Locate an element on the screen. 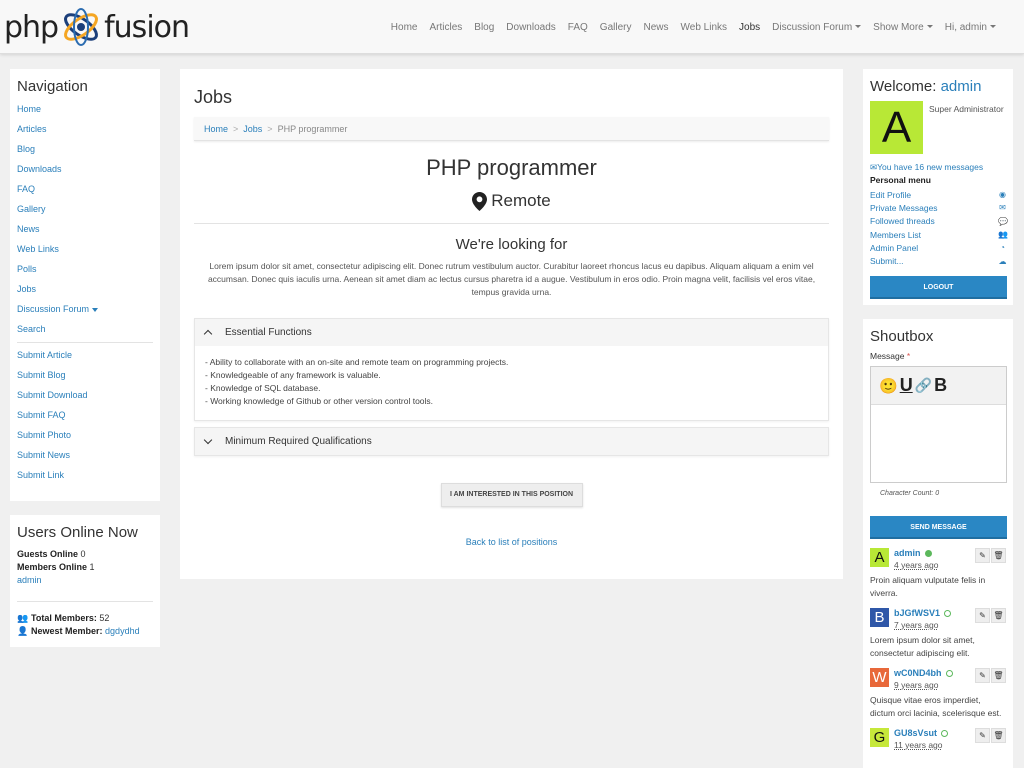 The height and width of the screenshot is (768, 1024). welcome-username-link: admin is located at coordinates (961, 86).